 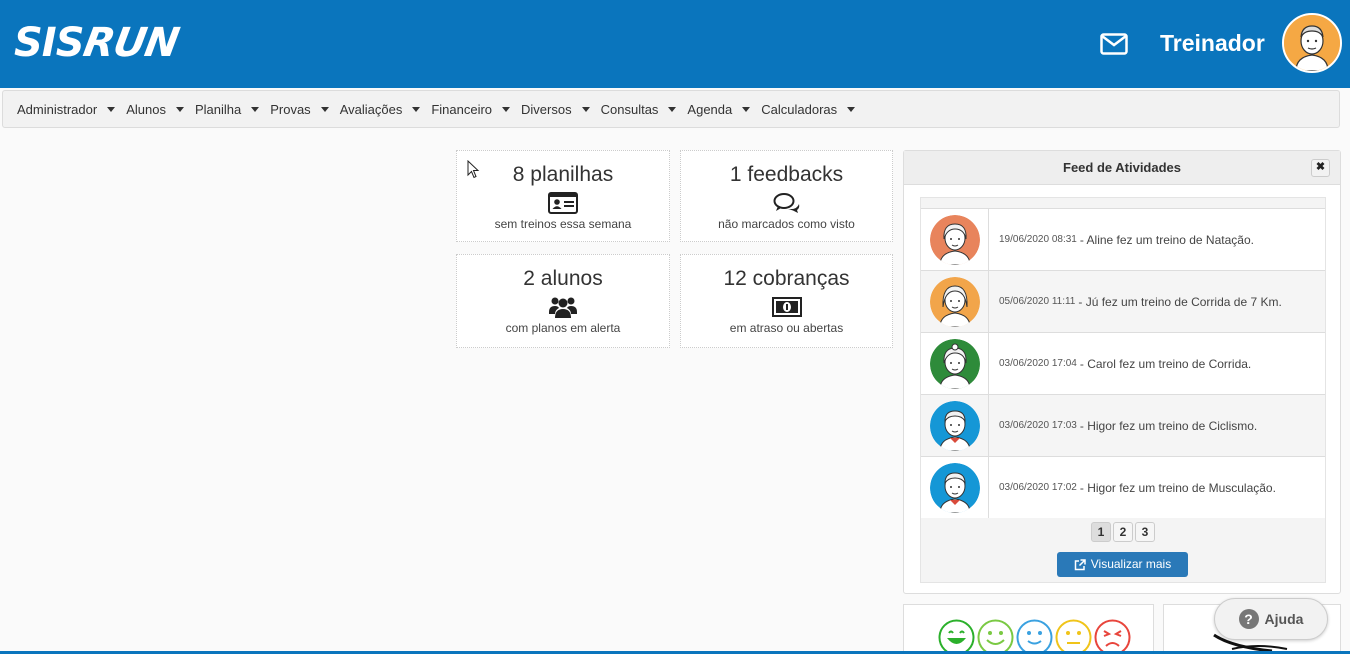 I want to click on view-more-button: Visualizar mais, so click(x=1122, y=564).